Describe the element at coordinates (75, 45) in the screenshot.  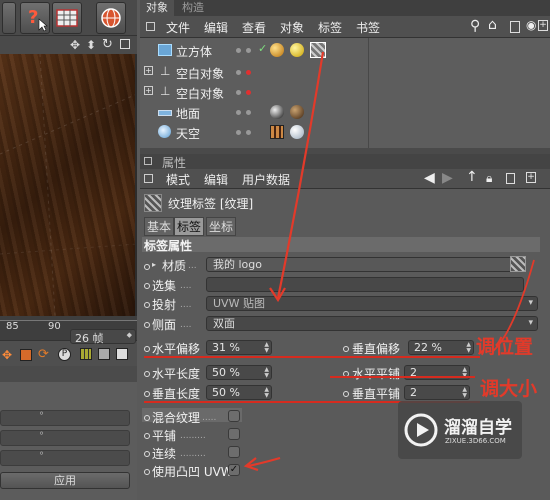
I see `move-icon: ✥` at that location.